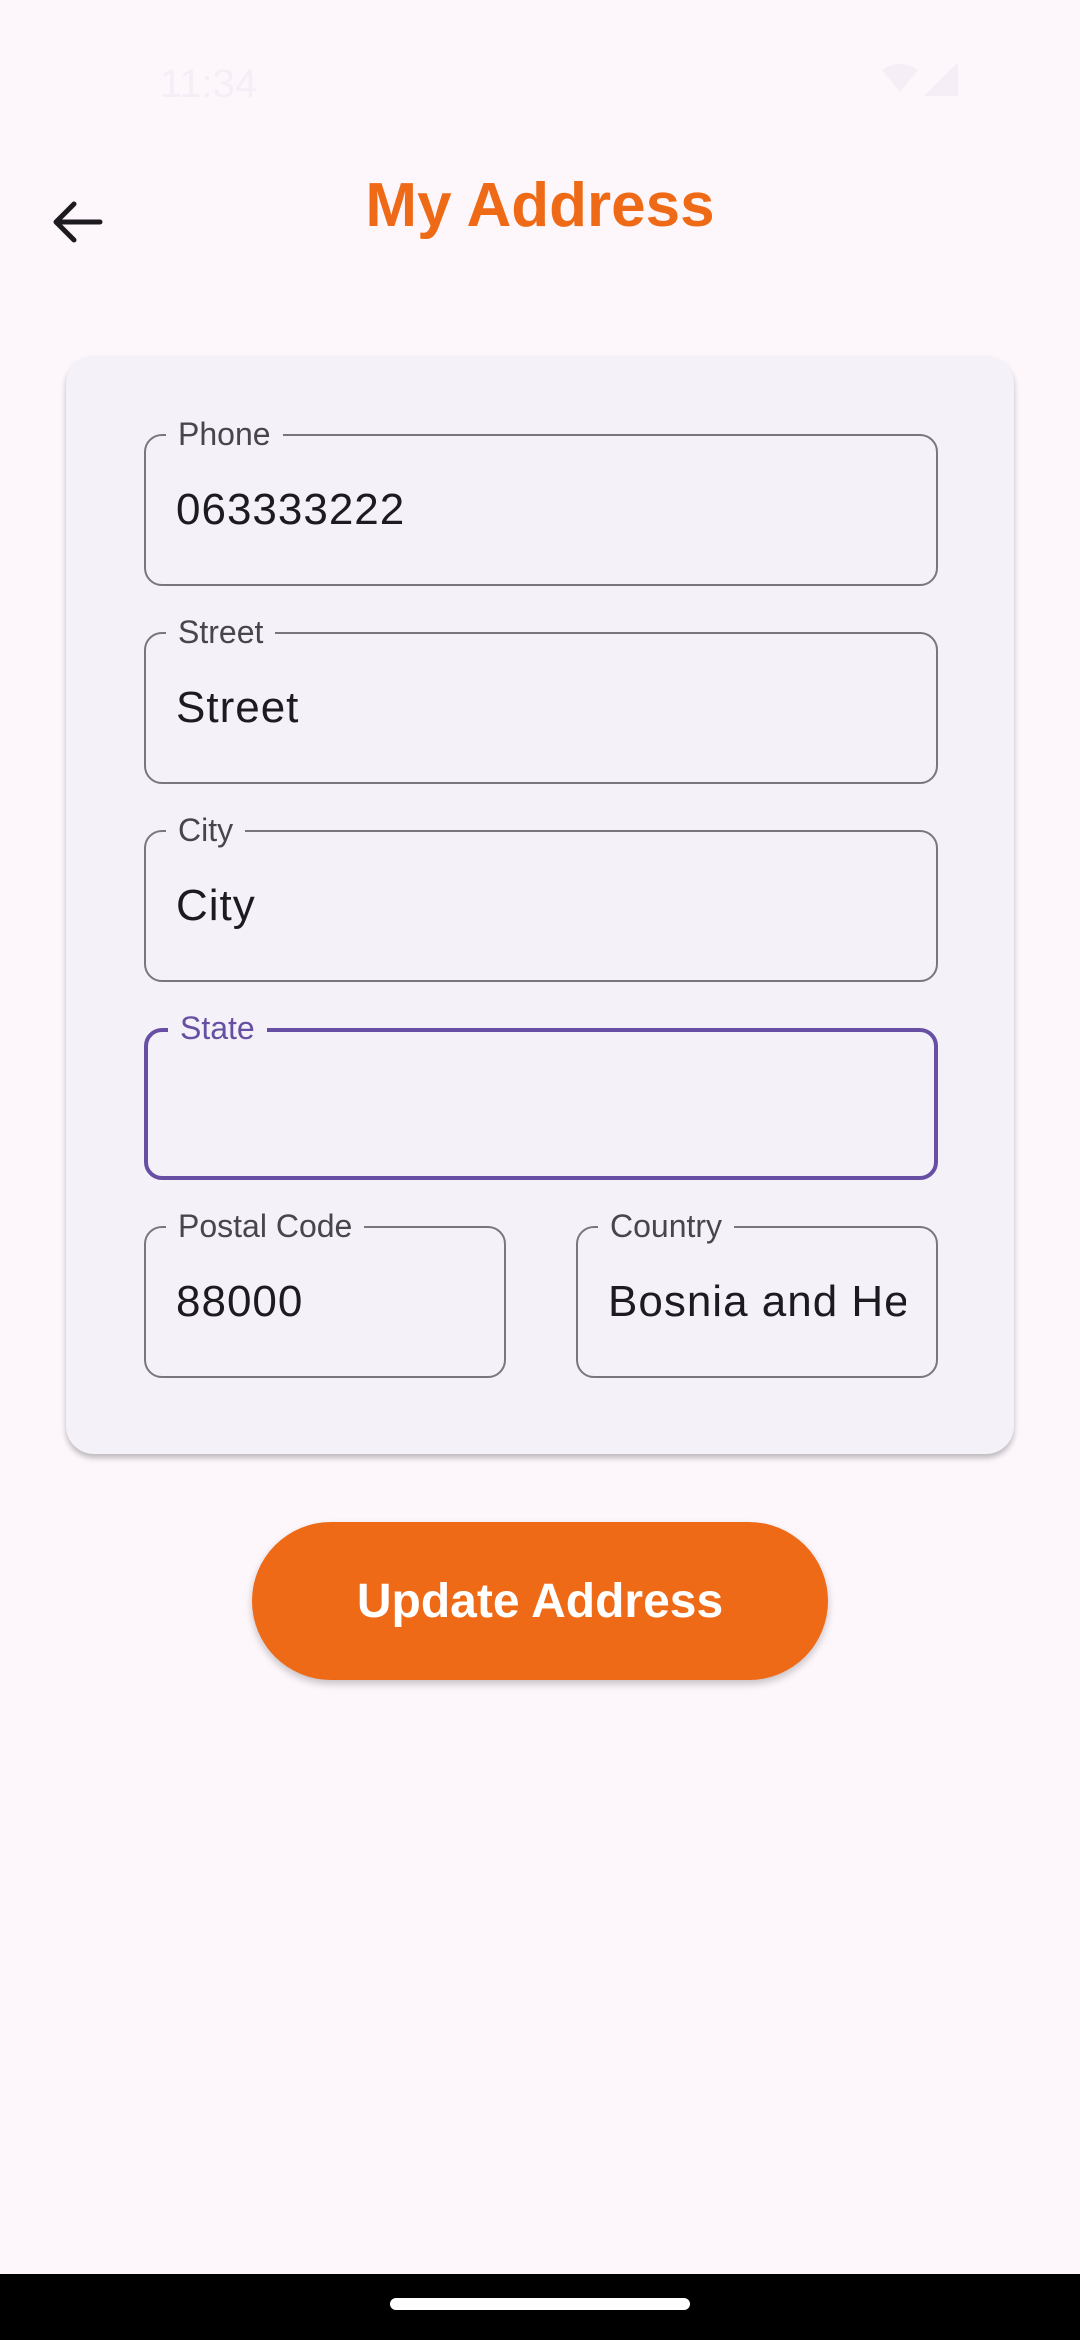  Describe the element at coordinates (900, 78) in the screenshot. I see `wifi-icon` at that location.